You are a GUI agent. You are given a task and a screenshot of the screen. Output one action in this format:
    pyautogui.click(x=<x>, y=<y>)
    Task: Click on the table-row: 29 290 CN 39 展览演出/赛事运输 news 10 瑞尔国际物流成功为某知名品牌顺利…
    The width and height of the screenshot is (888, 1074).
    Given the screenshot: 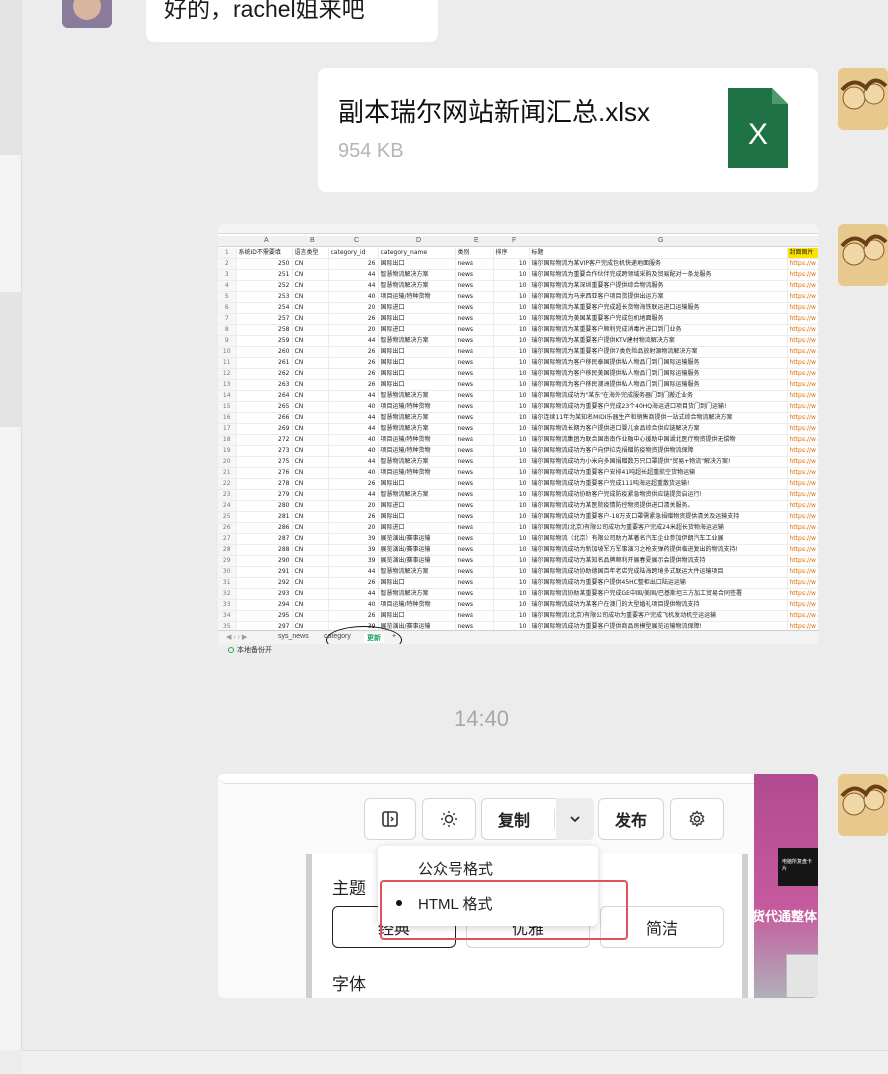 What is the action you would take?
    pyautogui.click(x=518, y=561)
    